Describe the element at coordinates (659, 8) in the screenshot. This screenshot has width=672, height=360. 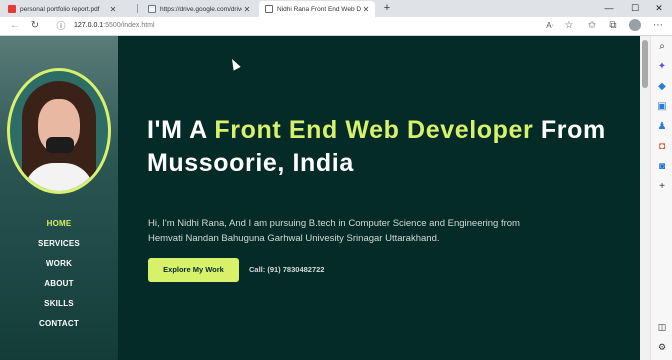
I see `close-window-button: ✕` at that location.